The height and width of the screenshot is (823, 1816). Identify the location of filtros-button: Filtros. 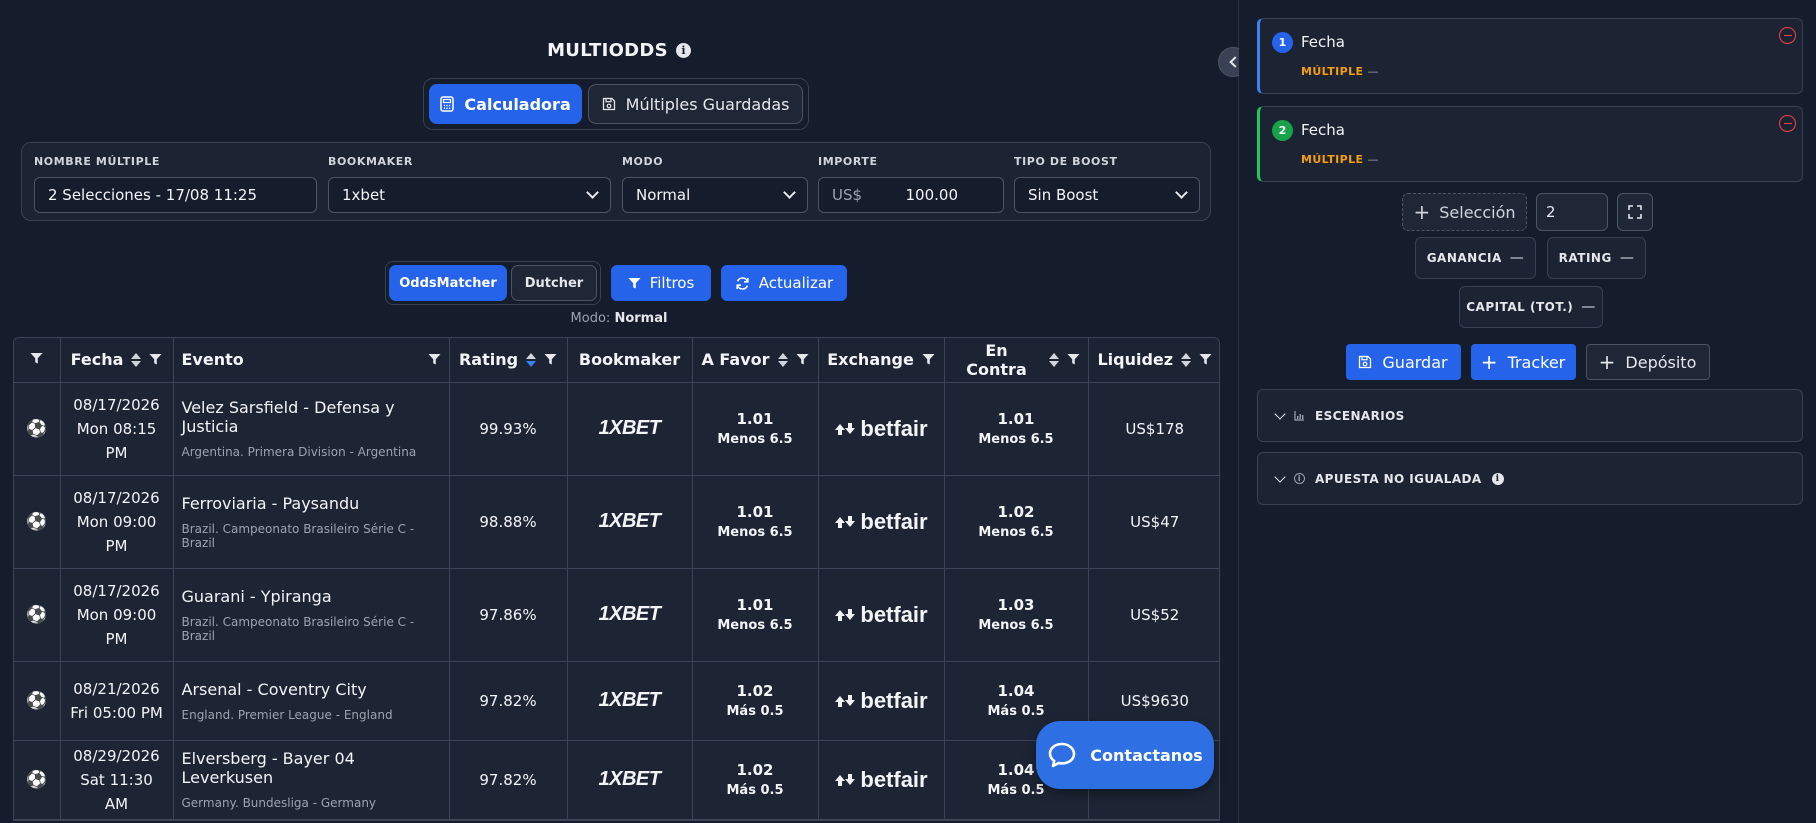
(661, 283).